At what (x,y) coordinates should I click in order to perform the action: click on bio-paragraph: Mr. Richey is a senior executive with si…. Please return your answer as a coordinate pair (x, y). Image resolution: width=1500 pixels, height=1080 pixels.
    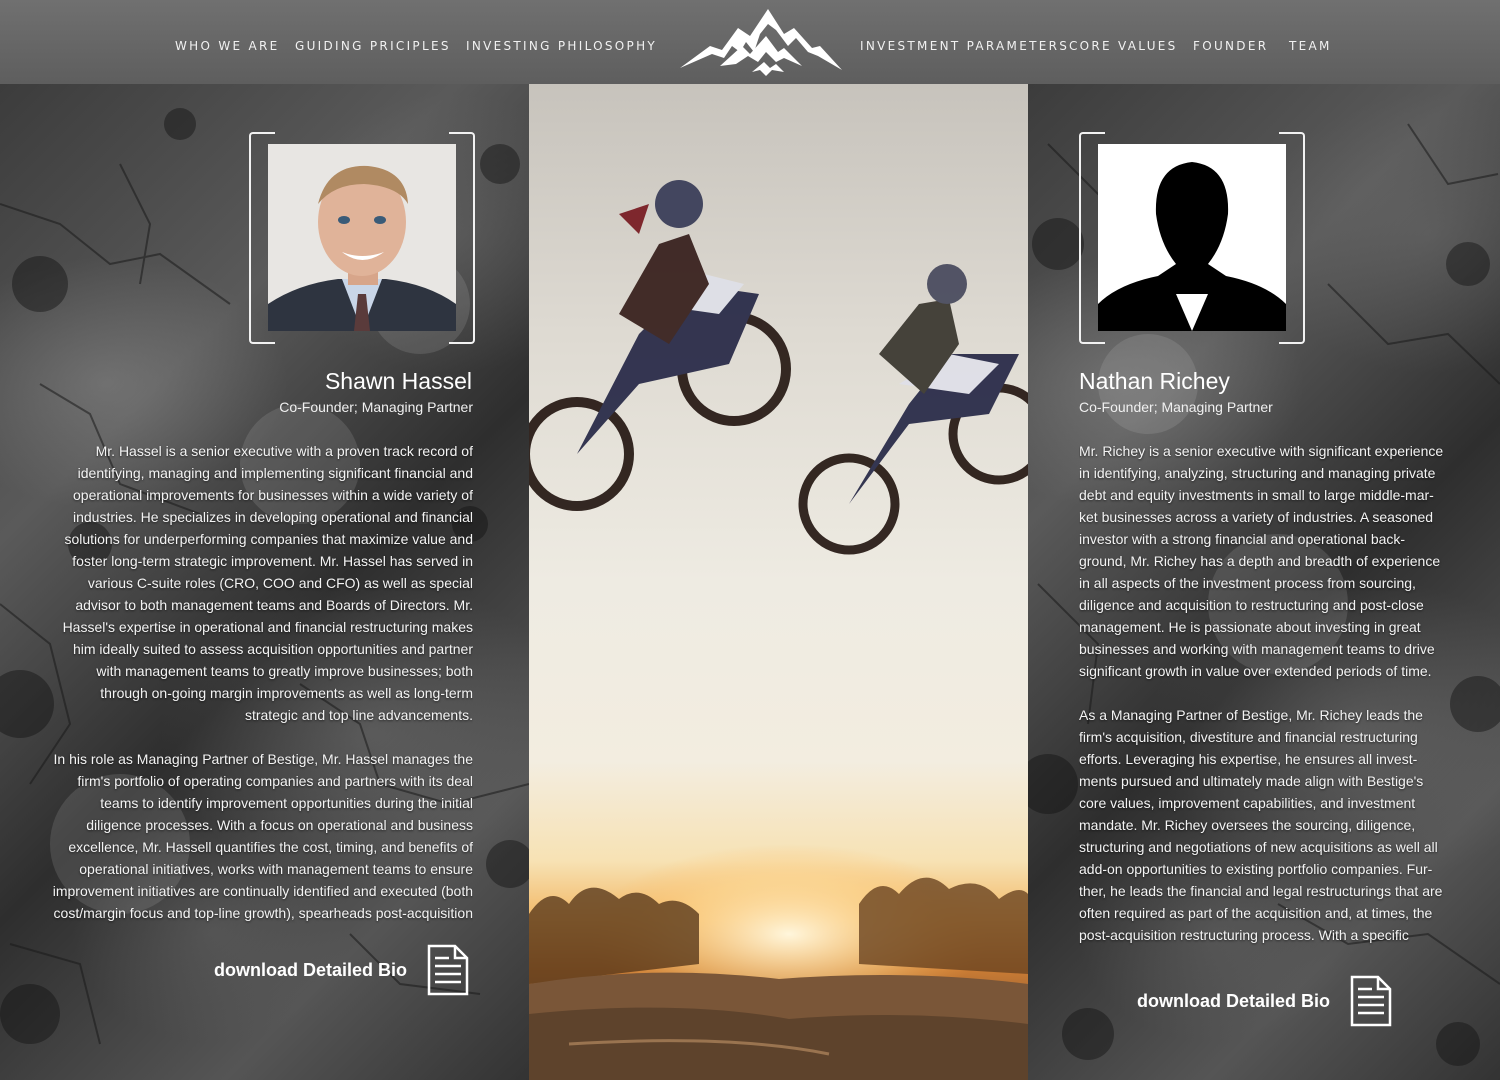
    Looking at the image, I should click on (1261, 561).